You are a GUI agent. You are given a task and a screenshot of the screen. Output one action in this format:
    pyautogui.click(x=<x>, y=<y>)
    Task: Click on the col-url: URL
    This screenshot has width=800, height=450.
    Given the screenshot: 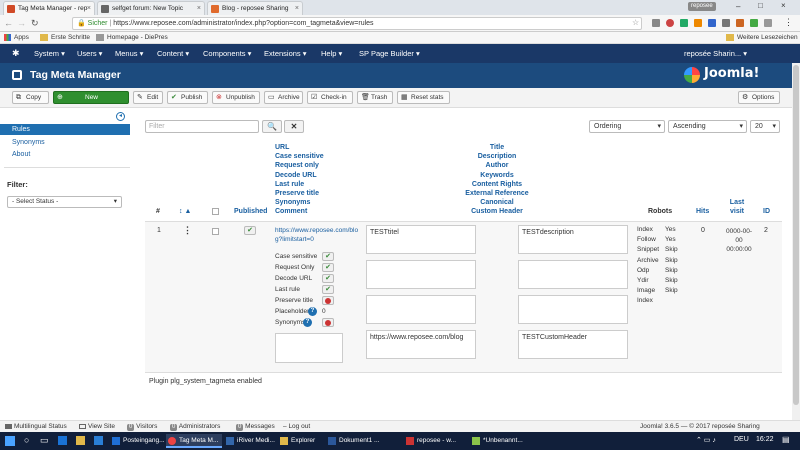 What is the action you would take?
    pyautogui.click(x=315, y=147)
    